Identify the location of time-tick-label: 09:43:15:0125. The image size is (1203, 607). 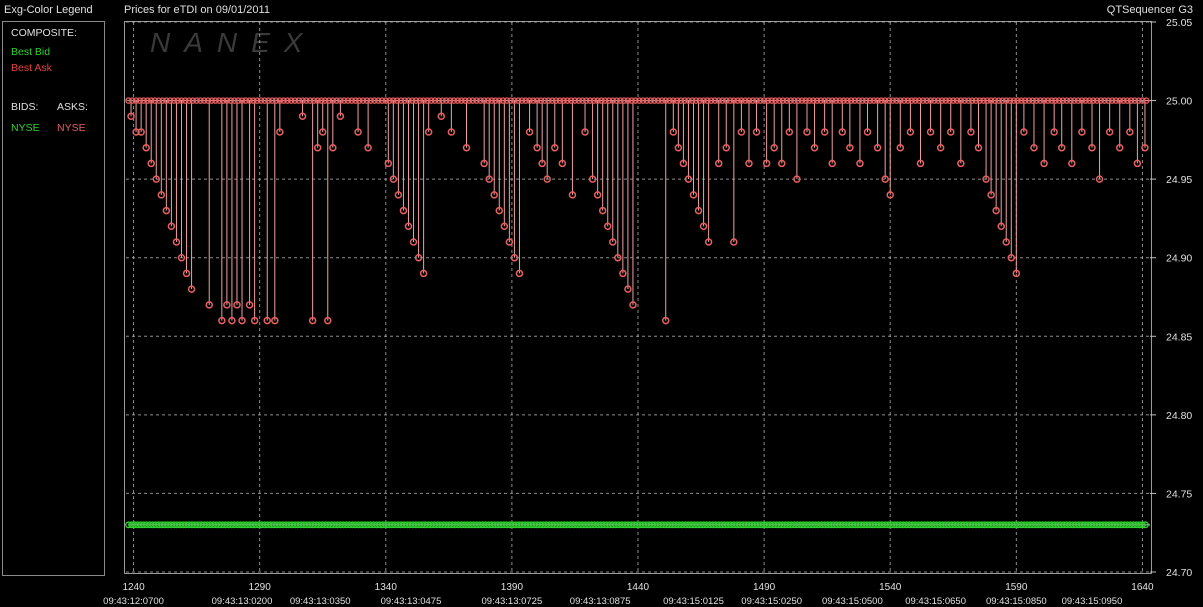
(693, 601).